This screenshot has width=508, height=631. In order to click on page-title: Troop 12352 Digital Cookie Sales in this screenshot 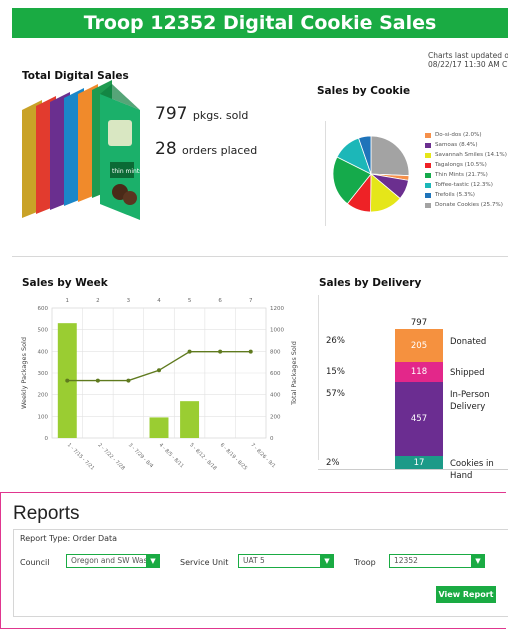, I will do `click(260, 23)`.